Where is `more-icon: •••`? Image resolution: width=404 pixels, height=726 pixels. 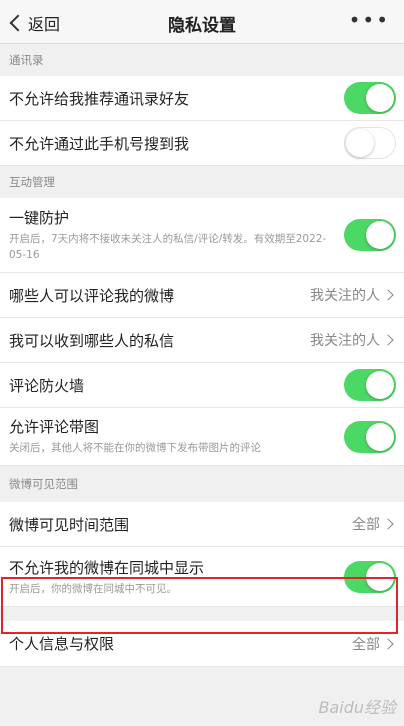 more-icon: ••• is located at coordinates (369, 20).